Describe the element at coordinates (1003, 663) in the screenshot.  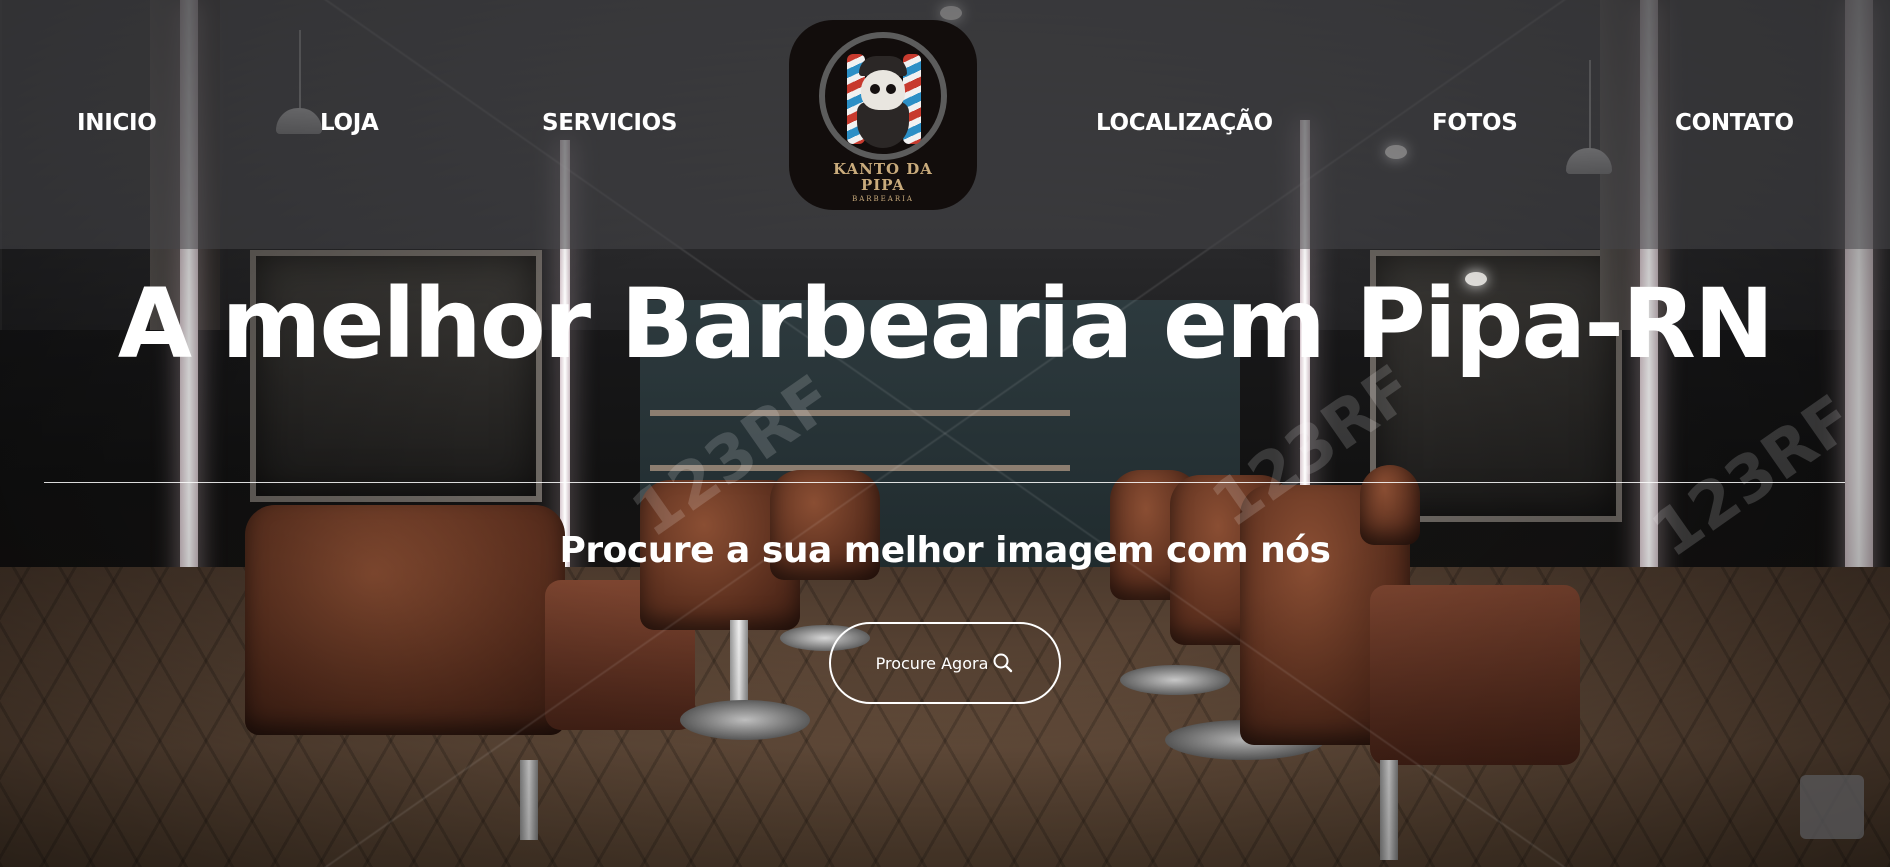
I see `search-icon` at that location.